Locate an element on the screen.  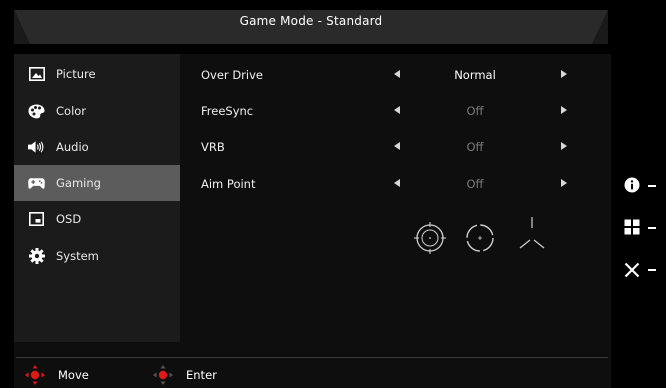
crosshair-dashed-circle-icon is located at coordinates (480, 238).